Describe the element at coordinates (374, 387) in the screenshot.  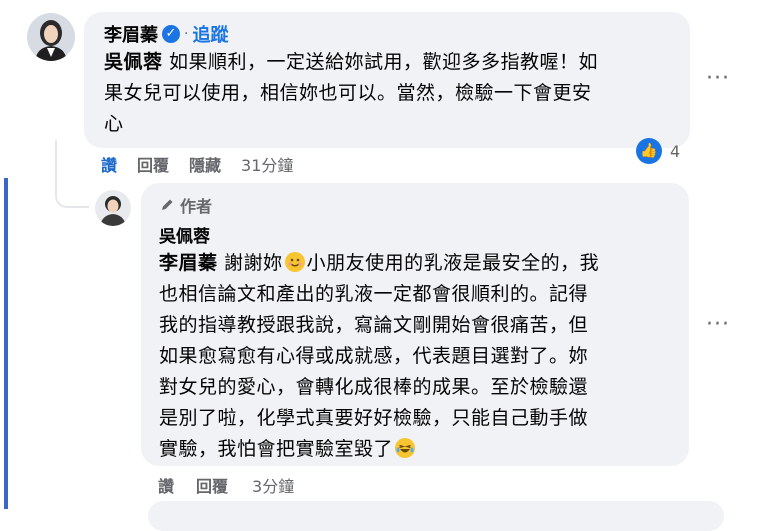
I see `comment-line: 對女兒的愛心，會轉化成很棒的成果。至於檢驗還` at that location.